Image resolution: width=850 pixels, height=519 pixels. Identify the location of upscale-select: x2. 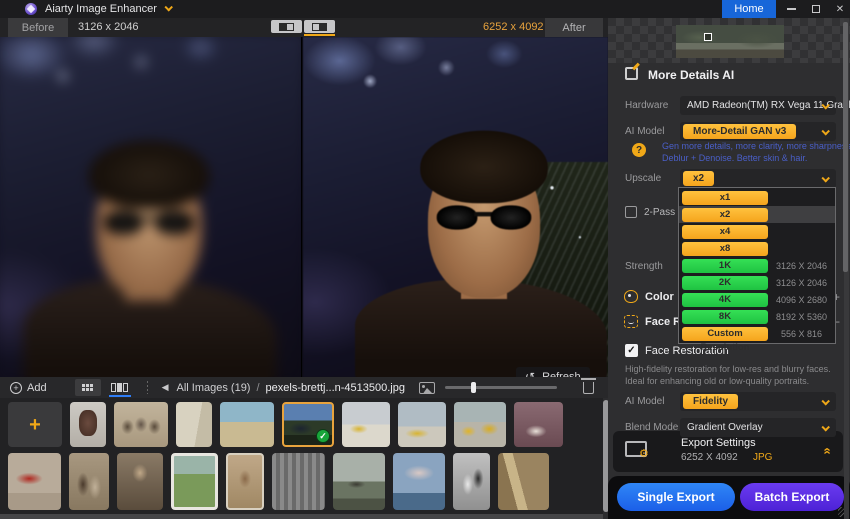
(758, 178).